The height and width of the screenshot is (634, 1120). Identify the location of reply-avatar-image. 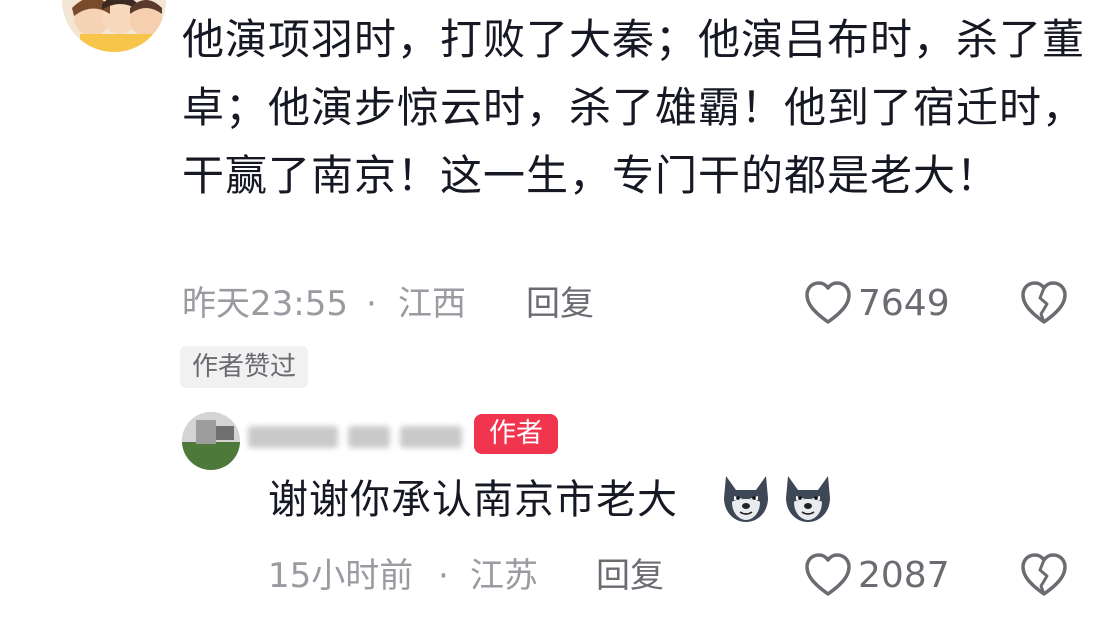
(211, 441).